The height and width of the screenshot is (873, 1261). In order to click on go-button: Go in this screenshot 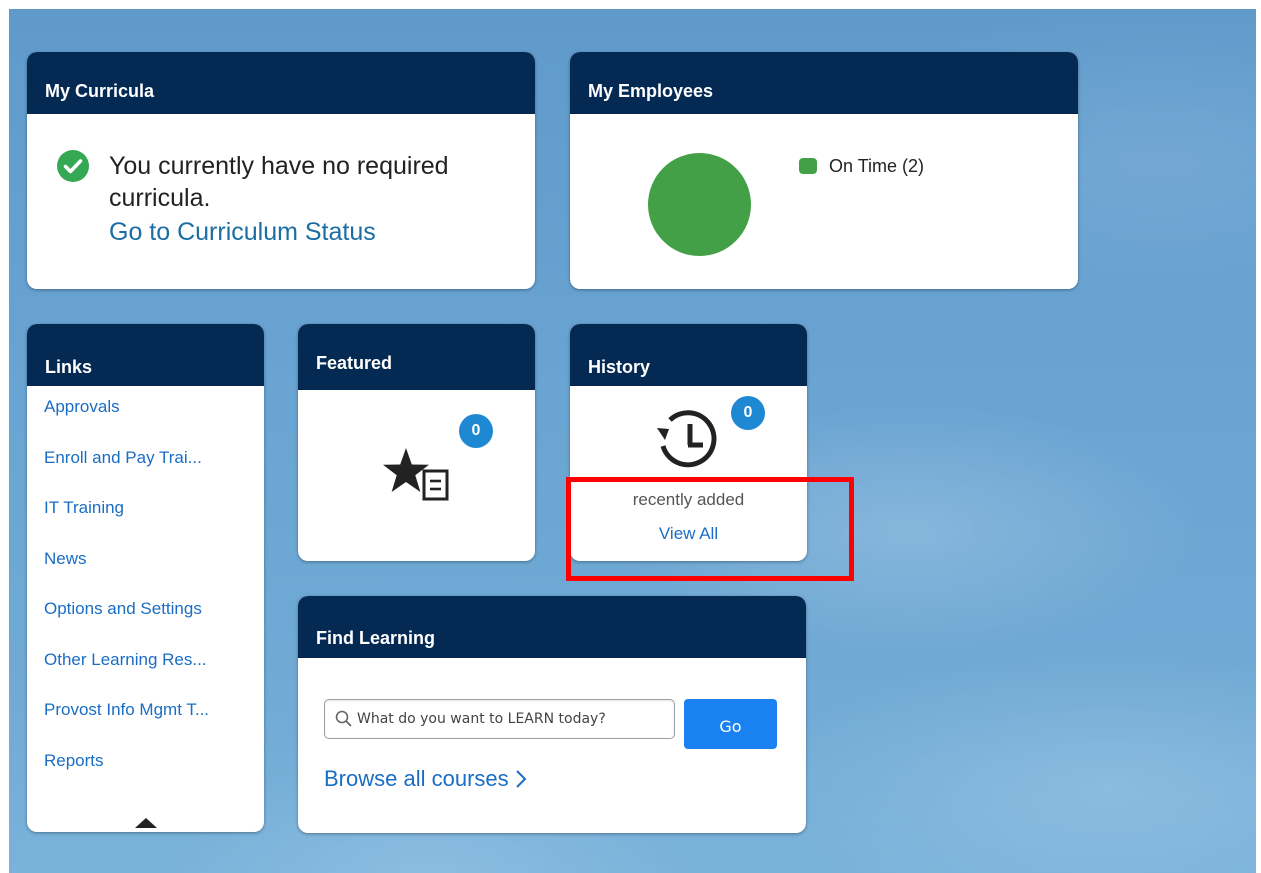, I will do `click(730, 724)`.